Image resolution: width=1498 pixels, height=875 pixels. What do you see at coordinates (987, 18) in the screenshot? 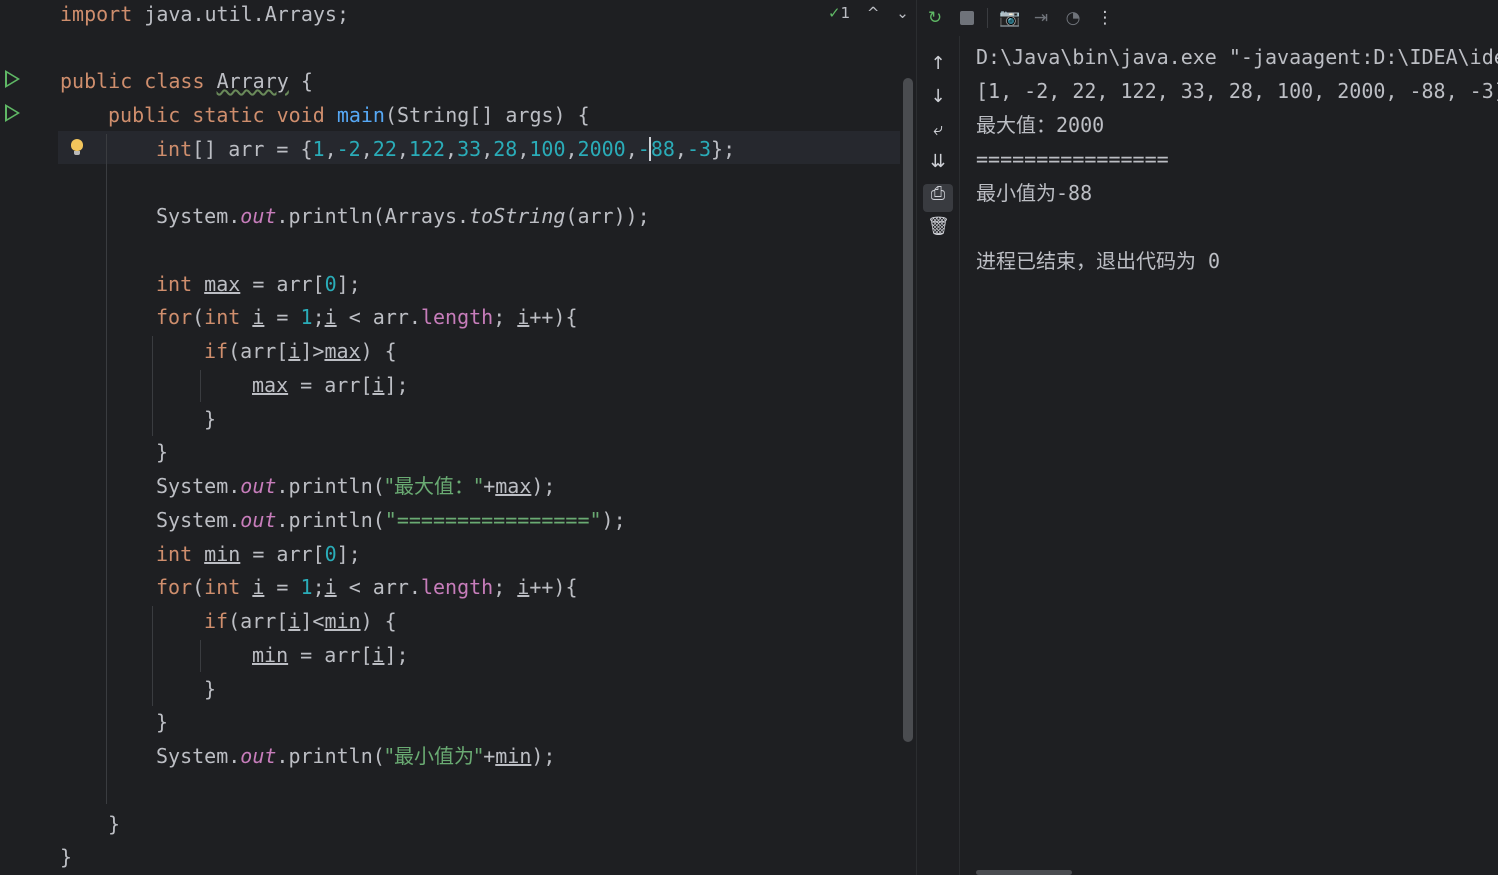
I see `toolbar-separator` at bounding box center [987, 18].